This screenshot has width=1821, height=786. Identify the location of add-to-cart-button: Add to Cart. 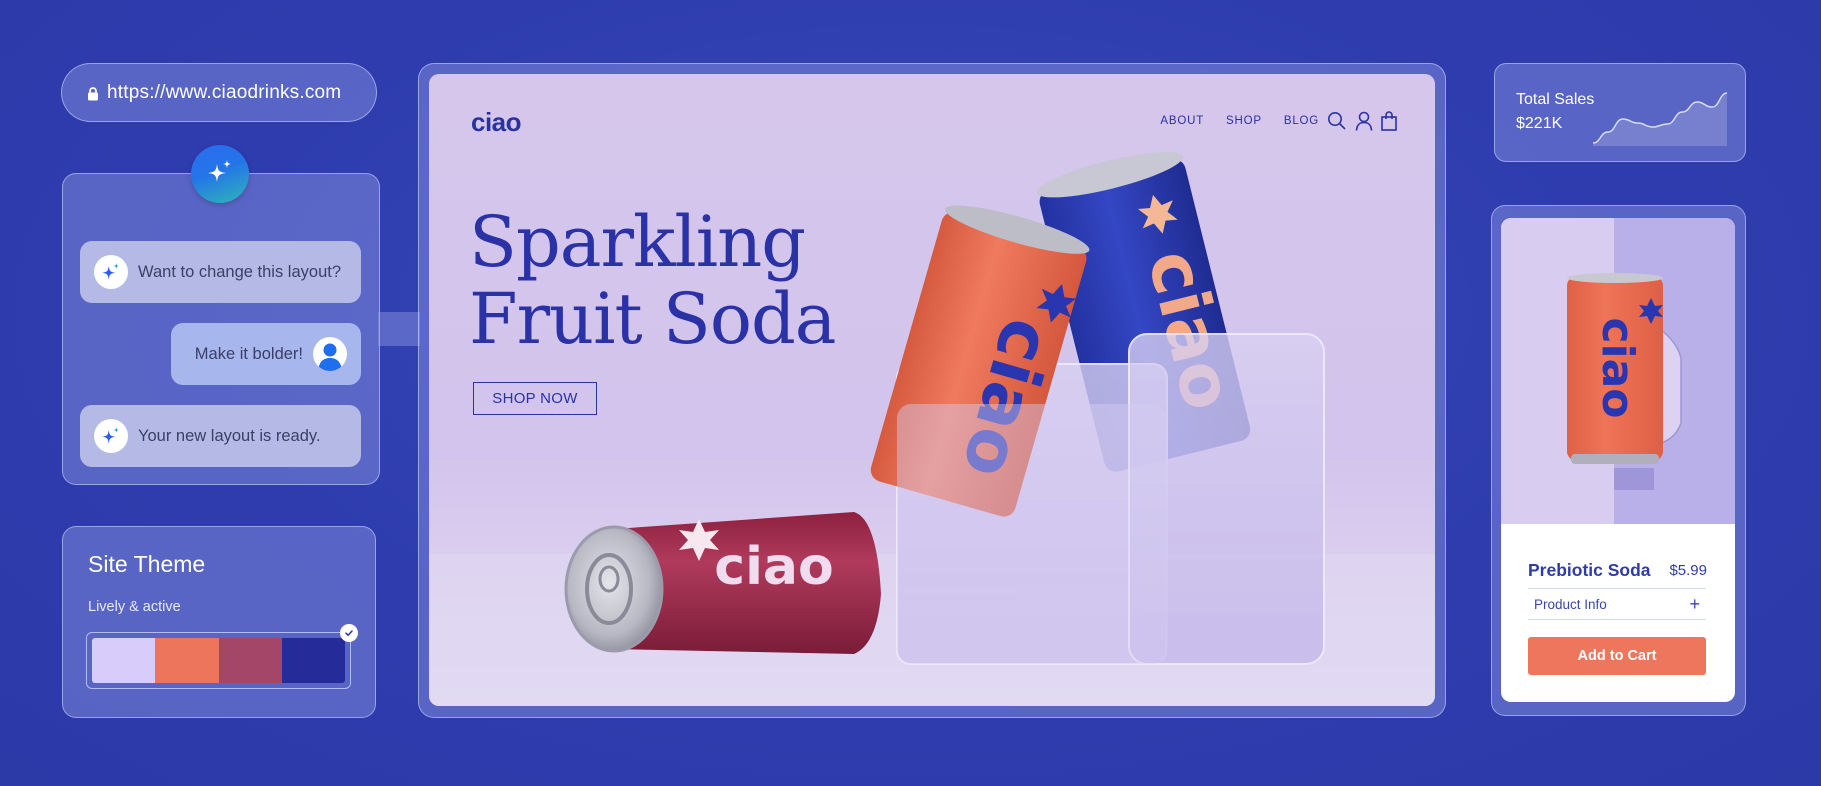
(1617, 656).